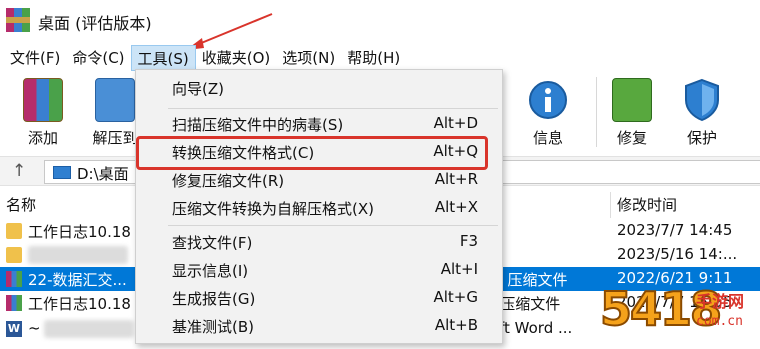 The height and width of the screenshot is (349, 760). Describe the element at coordinates (319, 326) in the screenshot. I see `menu-item-benchmark: 基准测试(B) Alt+B` at that location.